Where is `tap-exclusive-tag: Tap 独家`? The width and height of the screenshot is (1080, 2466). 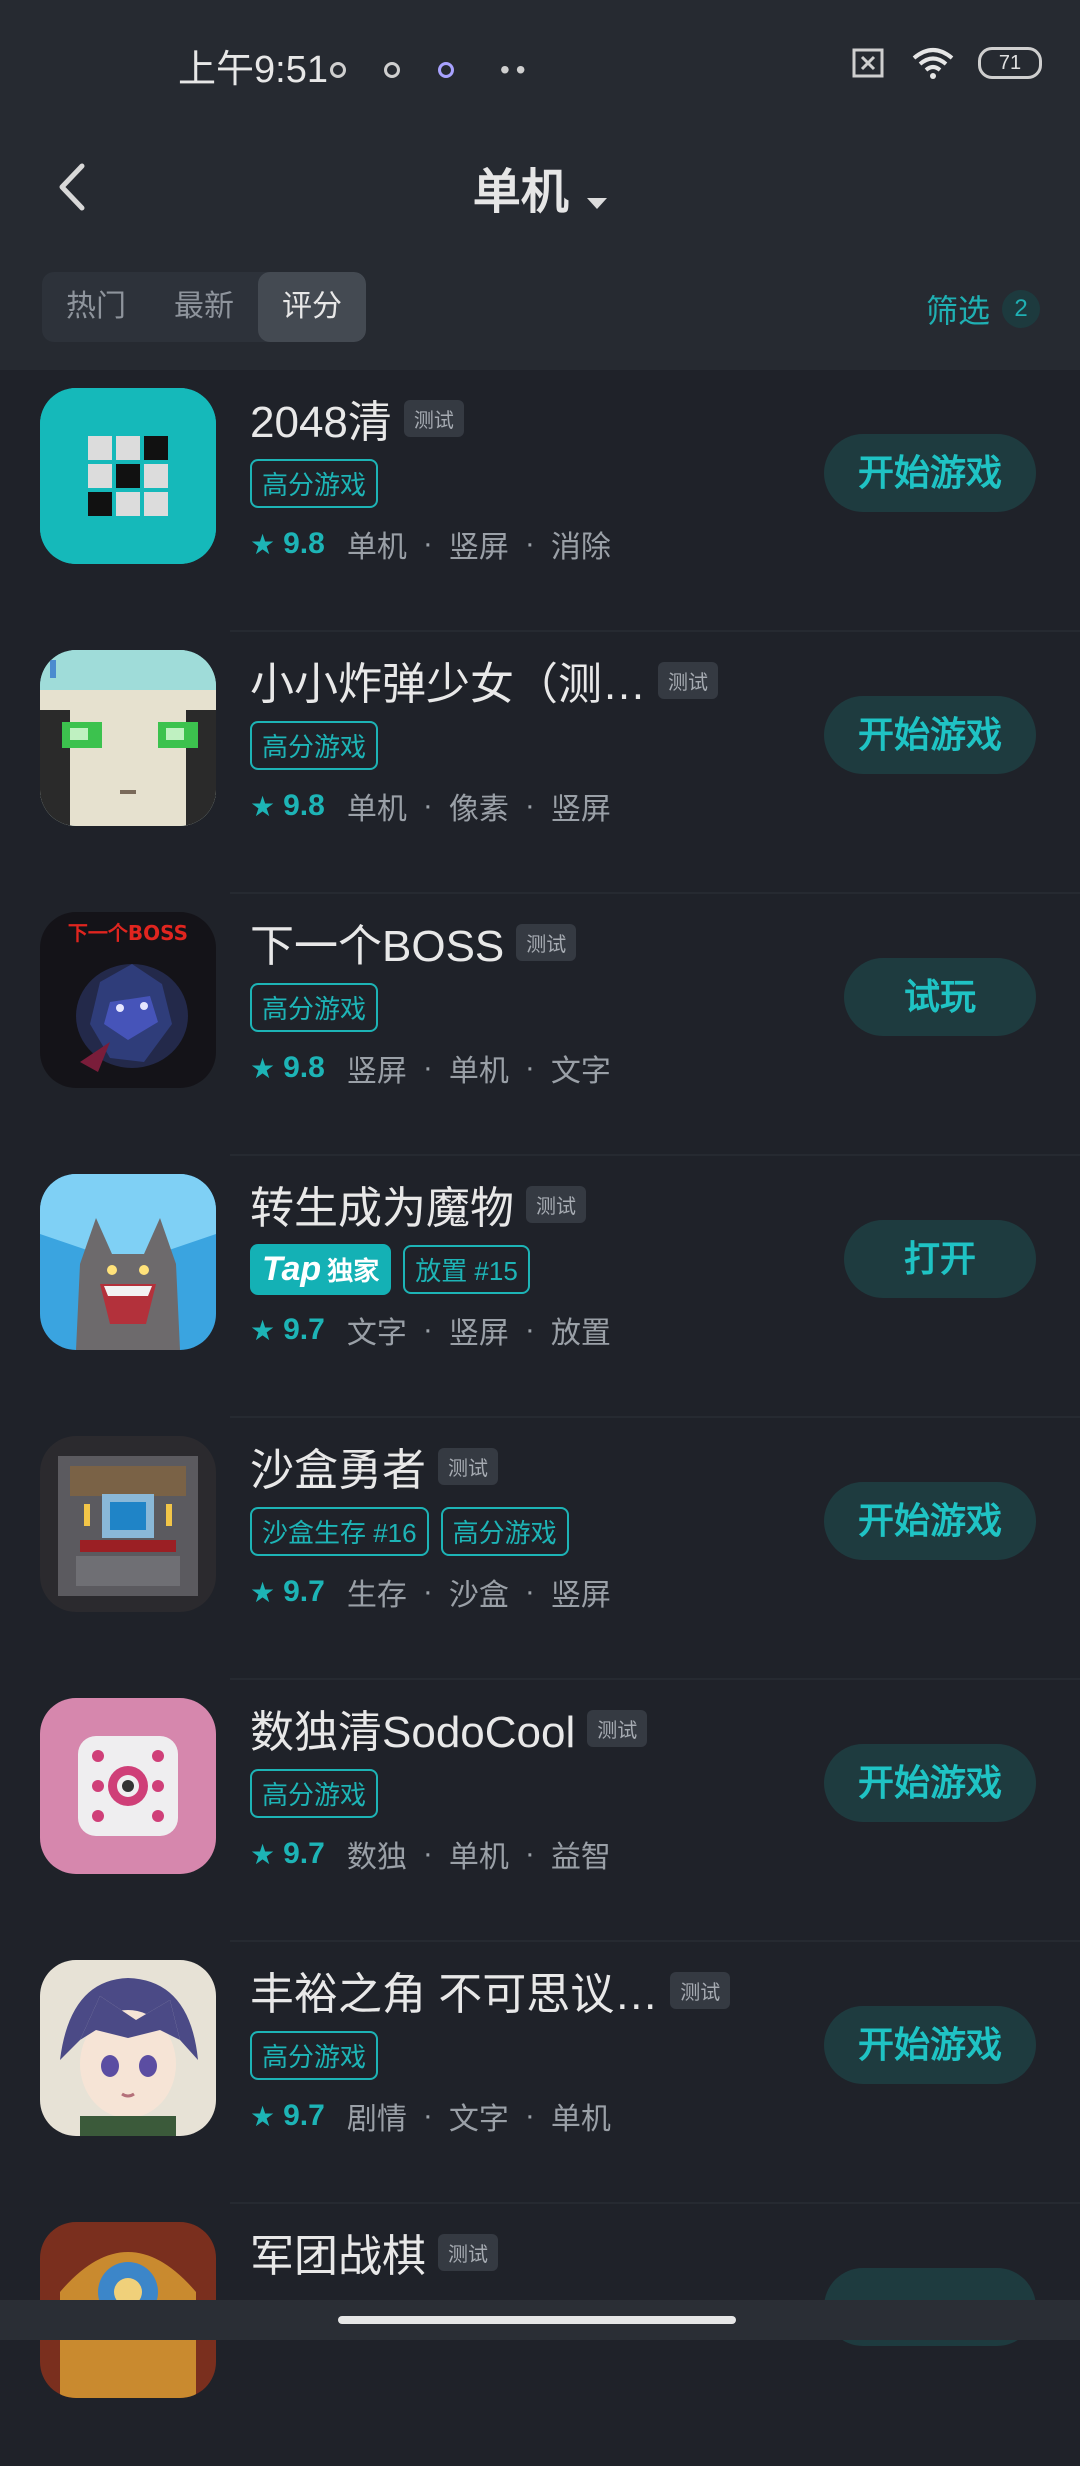 tap-exclusive-tag: Tap 独家 is located at coordinates (321, 1269).